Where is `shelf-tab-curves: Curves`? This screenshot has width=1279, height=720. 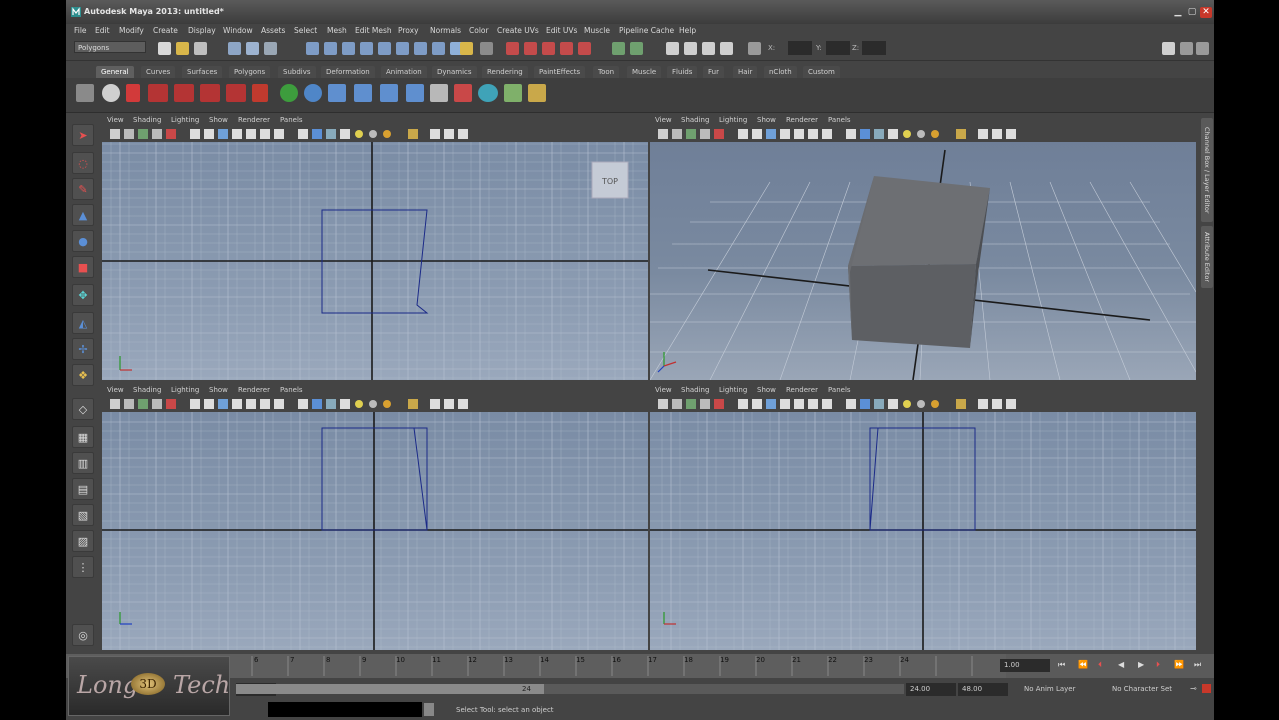
shelf-tab-curves: Curves is located at coordinates (158, 72).